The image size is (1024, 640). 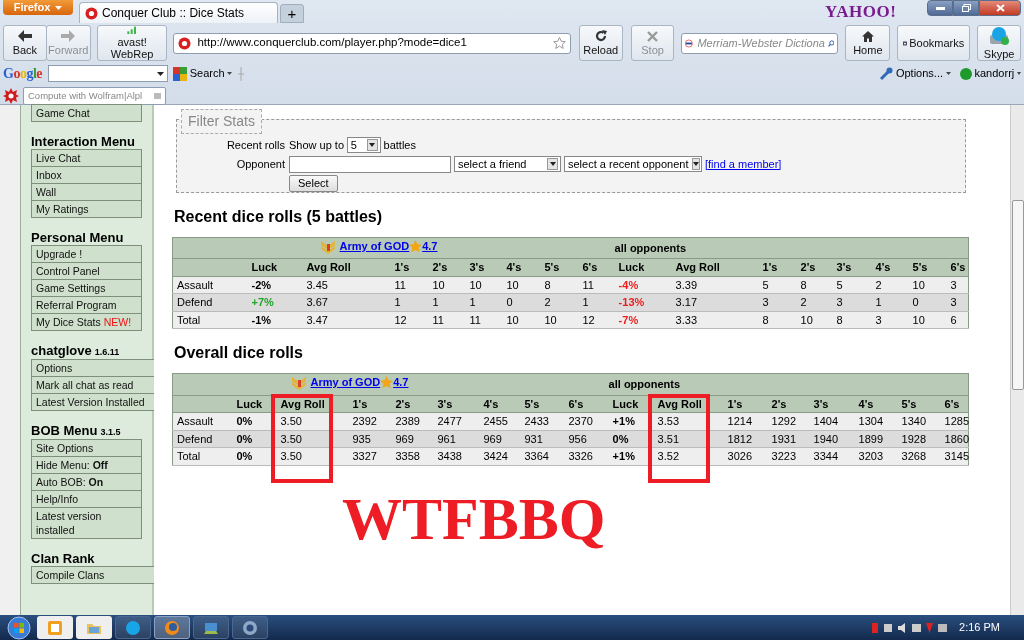 I want to click on section-heading: Overall dice rolls, so click(x=239, y=353).